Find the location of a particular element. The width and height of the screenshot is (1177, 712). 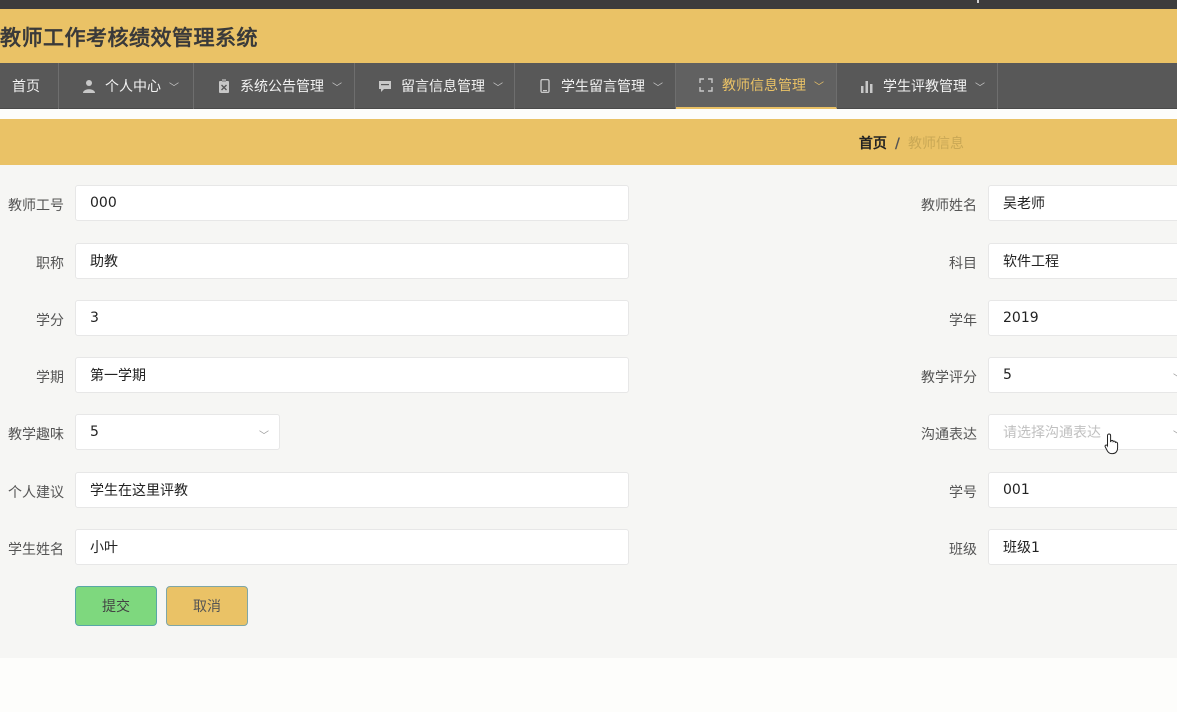

nav-item-student-evaluation: 学生评教管理 ﹀ is located at coordinates (917, 86).